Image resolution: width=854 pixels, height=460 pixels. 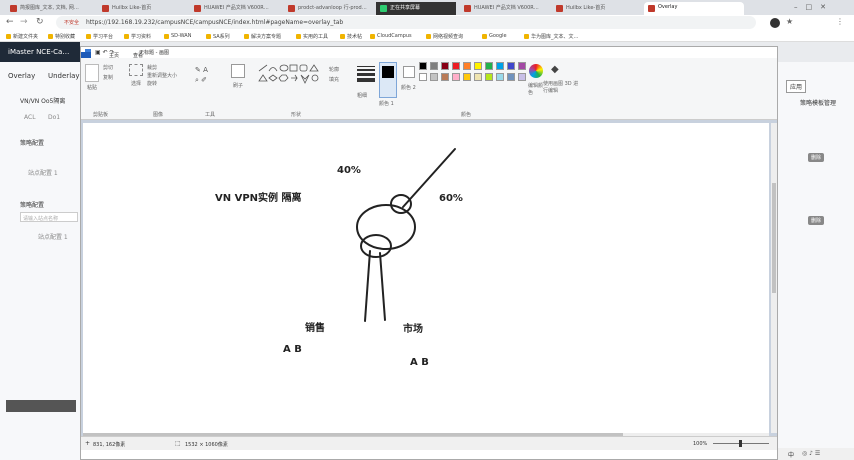 What do you see at coordinates (840, 21) in the screenshot?
I see `menu-icon: ⋮` at bounding box center [840, 21].